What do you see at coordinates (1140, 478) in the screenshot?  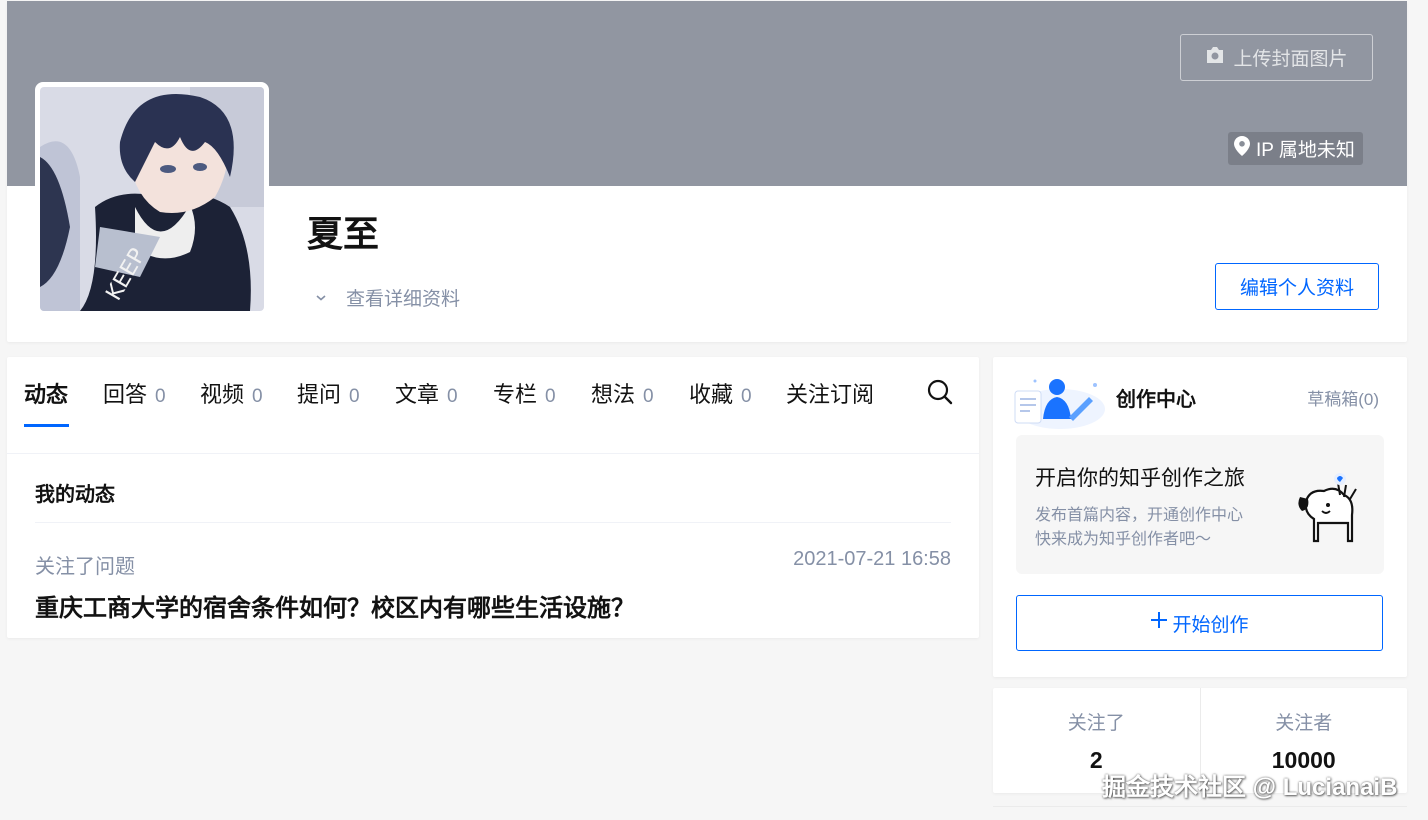 I see `promo-title: 开启你的知乎创作之旅` at bounding box center [1140, 478].